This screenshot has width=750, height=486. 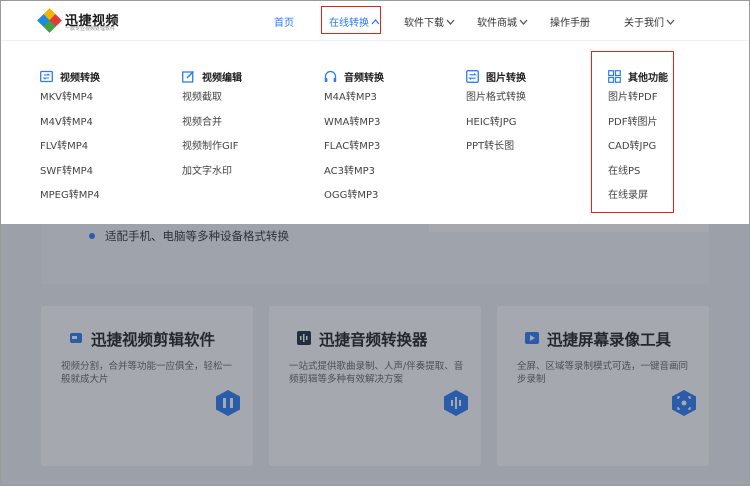 What do you see at coordinates (644, 23) in the screenshot?
I see `nav-label: 关于我们` at bounding box center [644, 23].